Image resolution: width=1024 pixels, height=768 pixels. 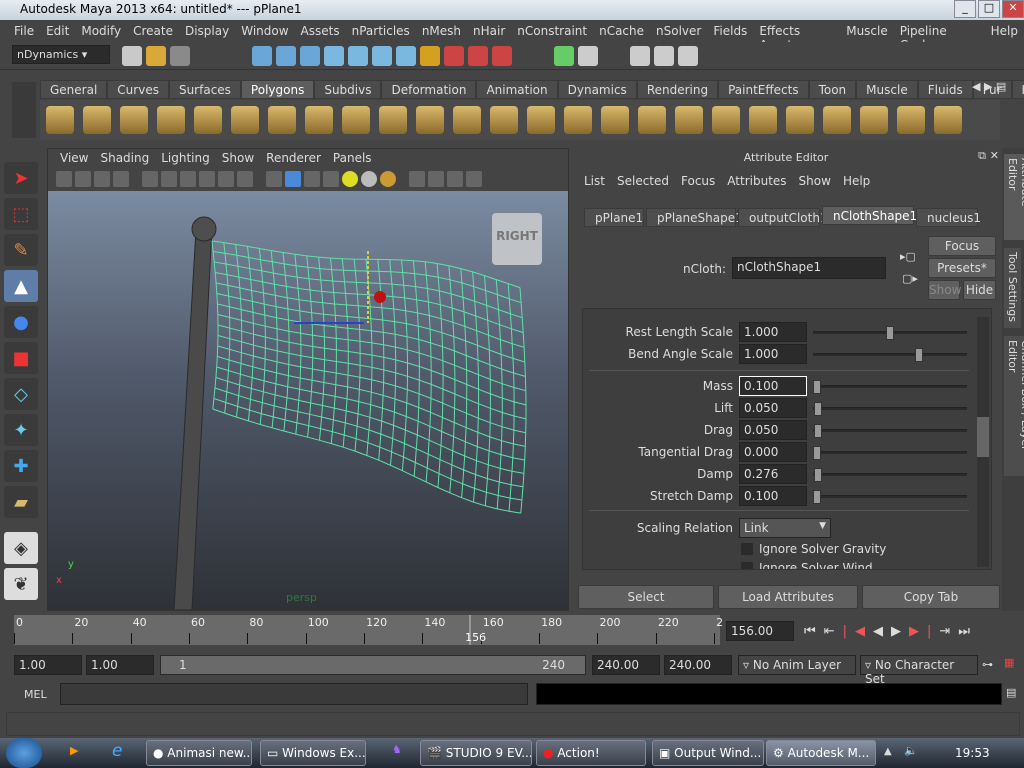 I want to click on resolution-gate-icon, so click(x=121, y=179).